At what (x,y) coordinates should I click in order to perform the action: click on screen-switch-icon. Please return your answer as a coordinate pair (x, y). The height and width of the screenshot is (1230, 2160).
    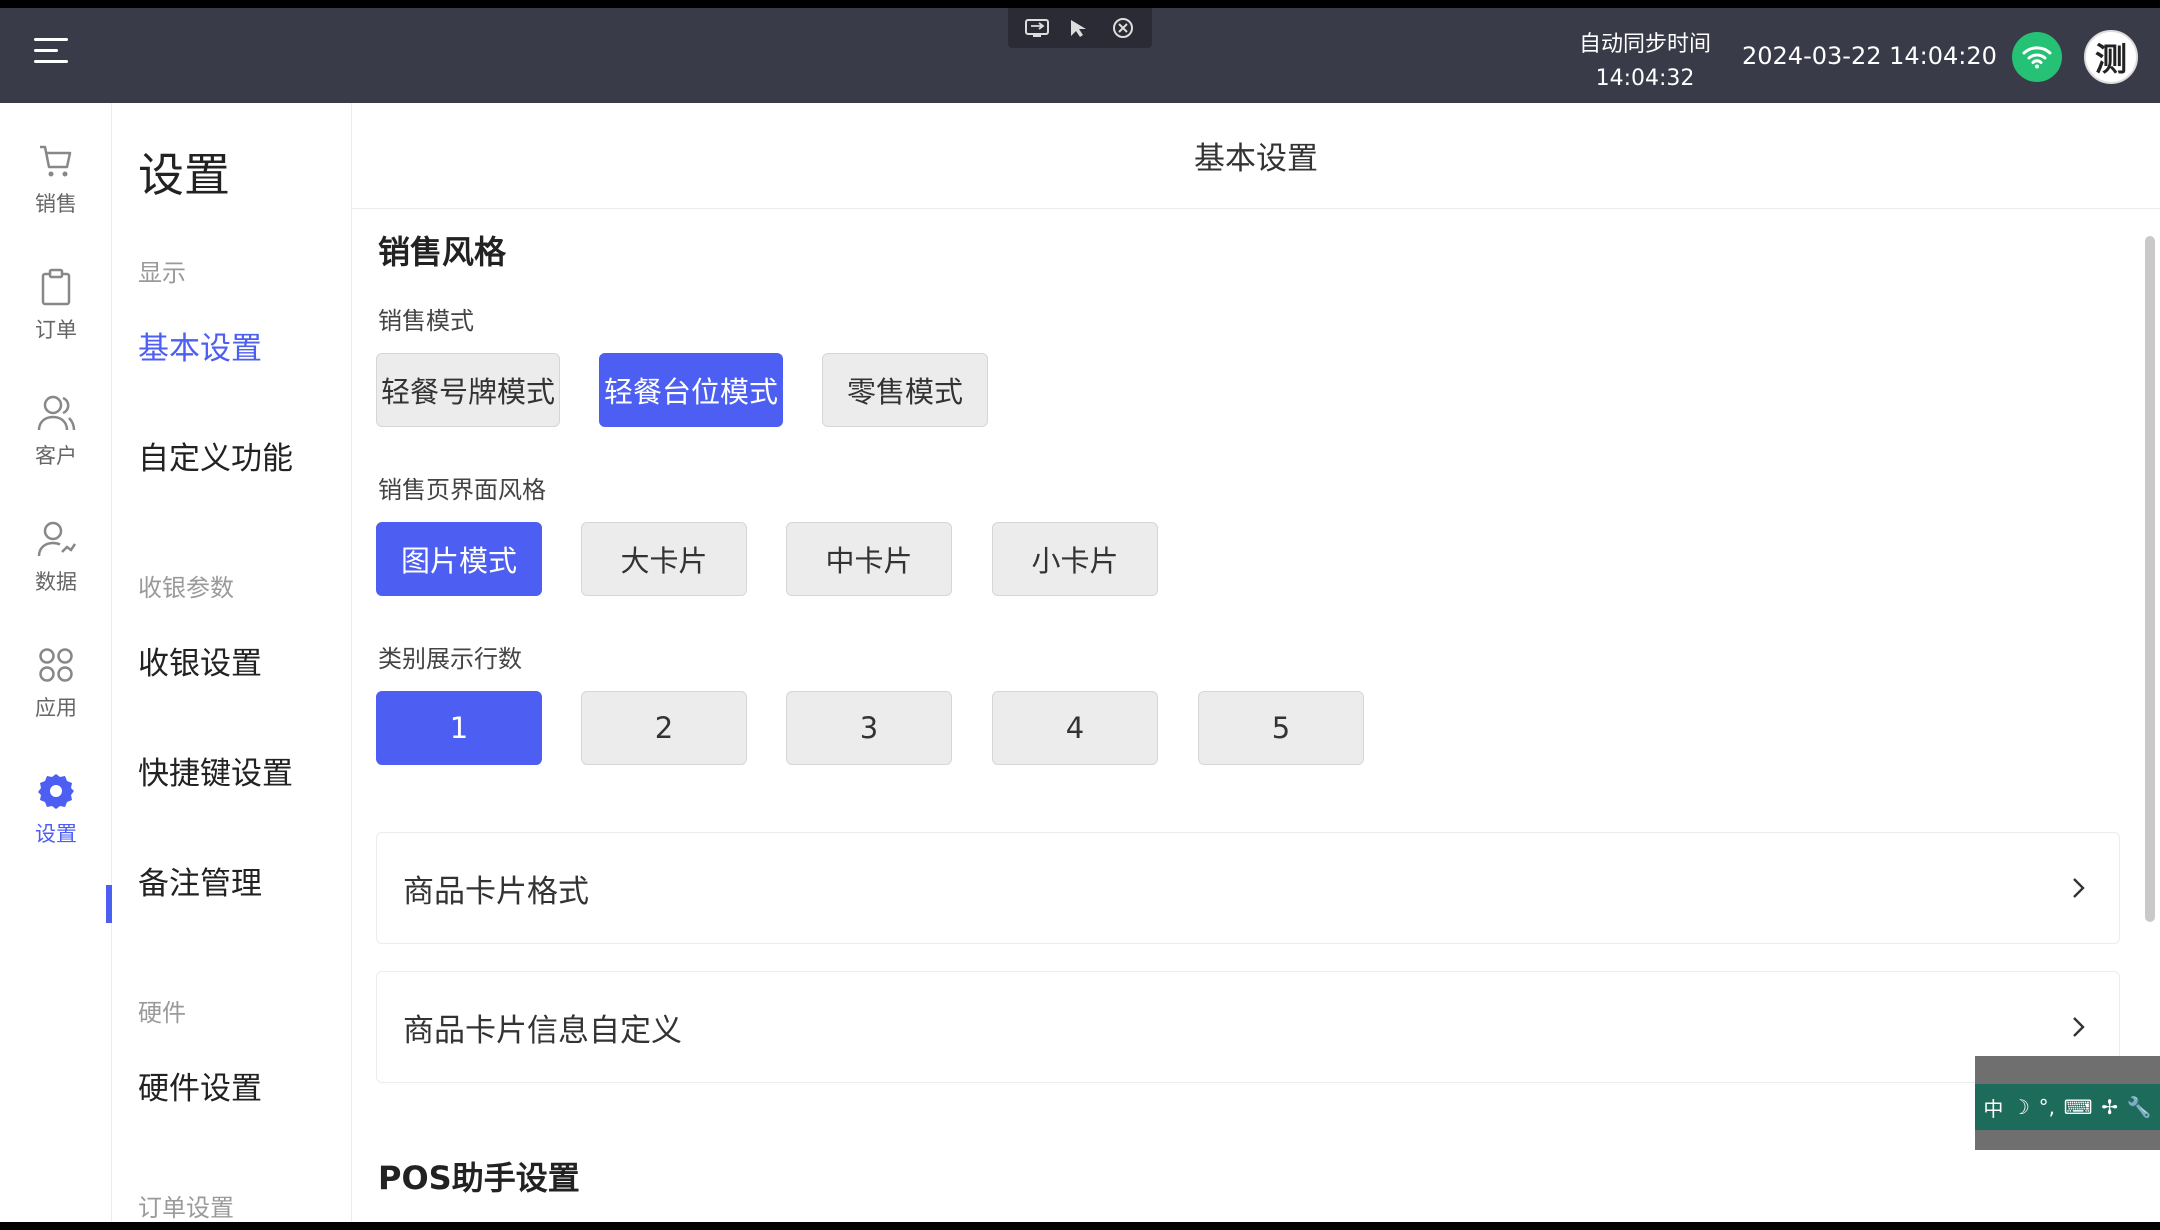
    Looking at the image, I should click on (1037, 28).